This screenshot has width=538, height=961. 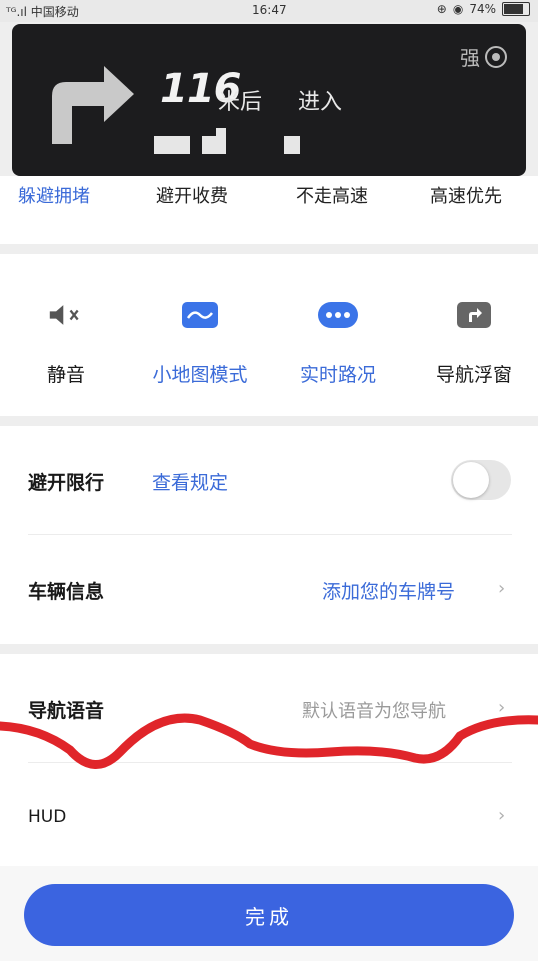 I want to click on float-window-button: 导航浮窗, so click(x=474, y=344).